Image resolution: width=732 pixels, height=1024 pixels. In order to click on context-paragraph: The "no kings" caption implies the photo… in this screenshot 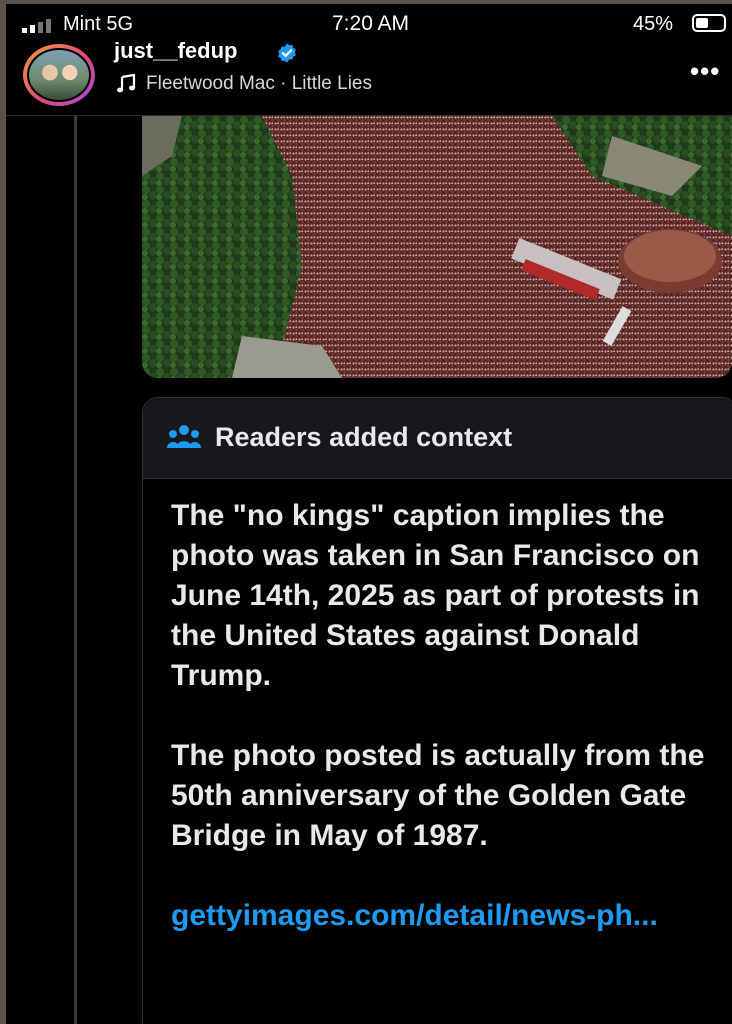, I will do `click(435, 595)`.